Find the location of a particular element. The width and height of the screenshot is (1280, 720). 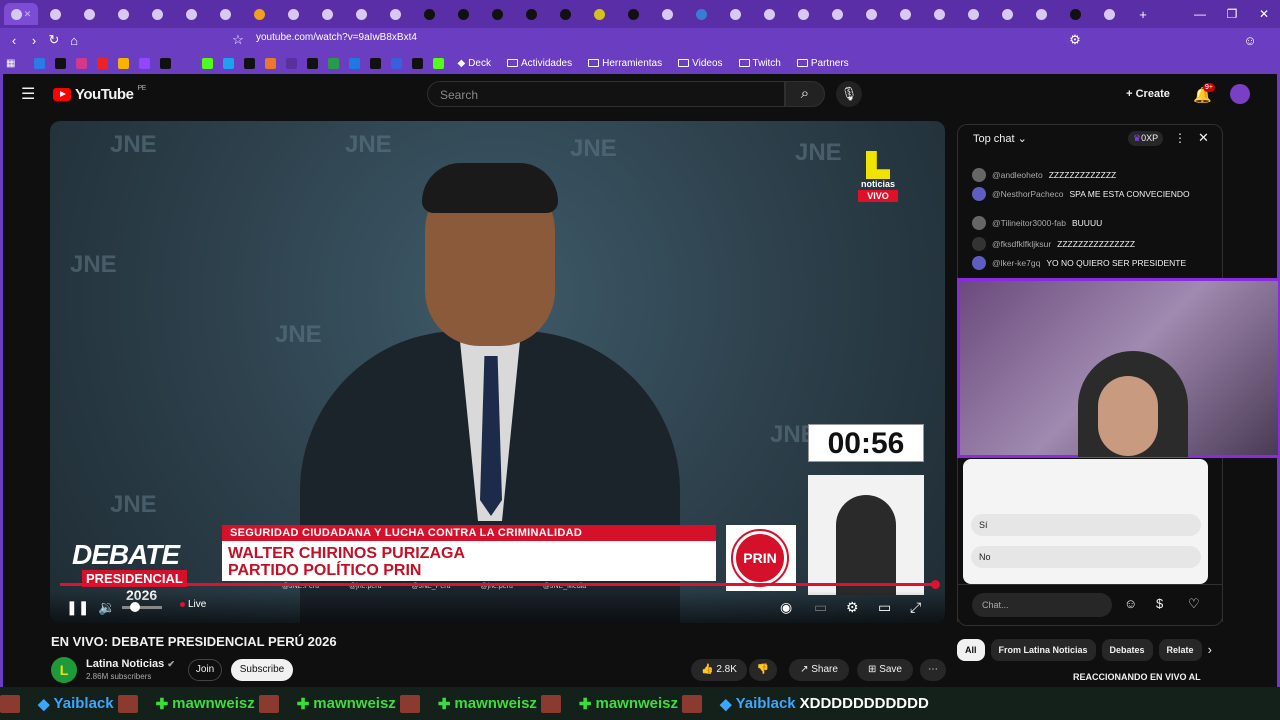

progress-bar is located at coordinates (498, 584).